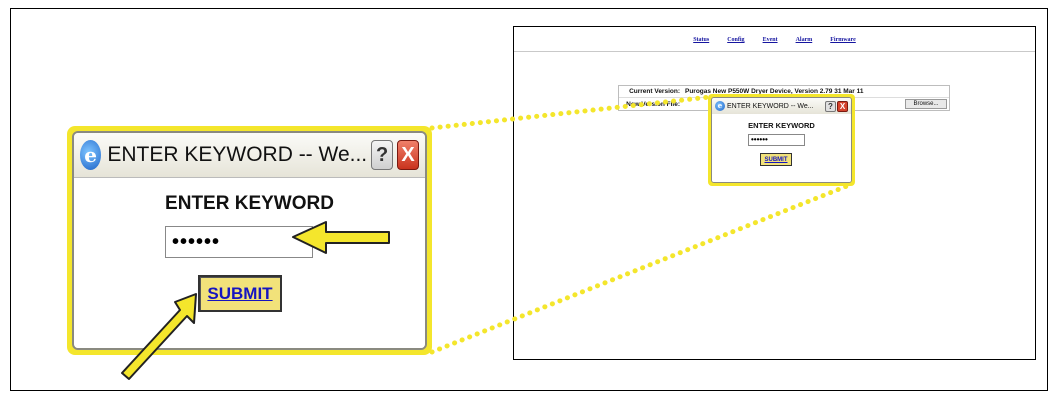  Describe the element at coordinates (159, 336) in the screenshot. I see `arrow-to-submit` at that location.